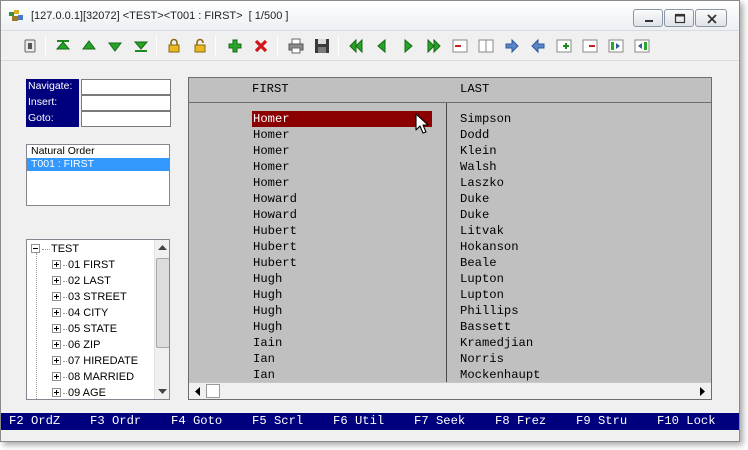 This screenshot has width=748, height=450. I want to click on freeze-left-icon, so click(642, 46).